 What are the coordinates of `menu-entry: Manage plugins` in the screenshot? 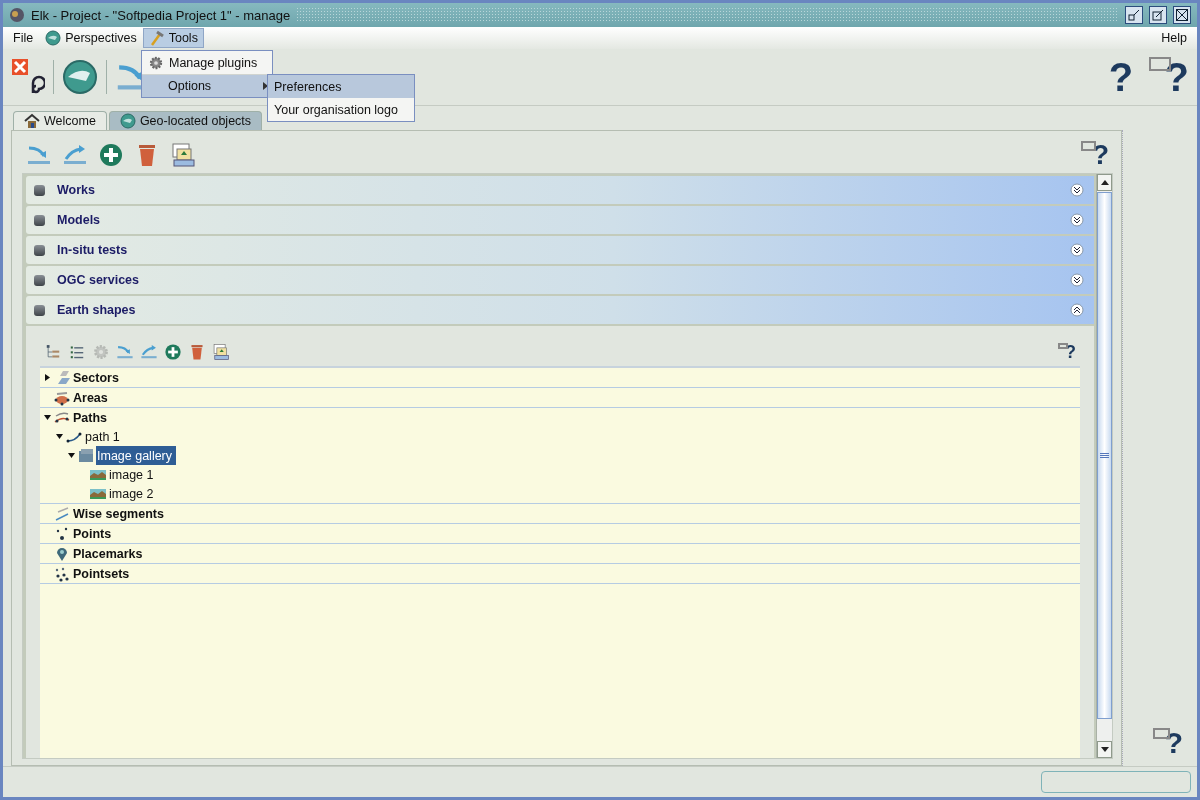 It's located at (207, 62).